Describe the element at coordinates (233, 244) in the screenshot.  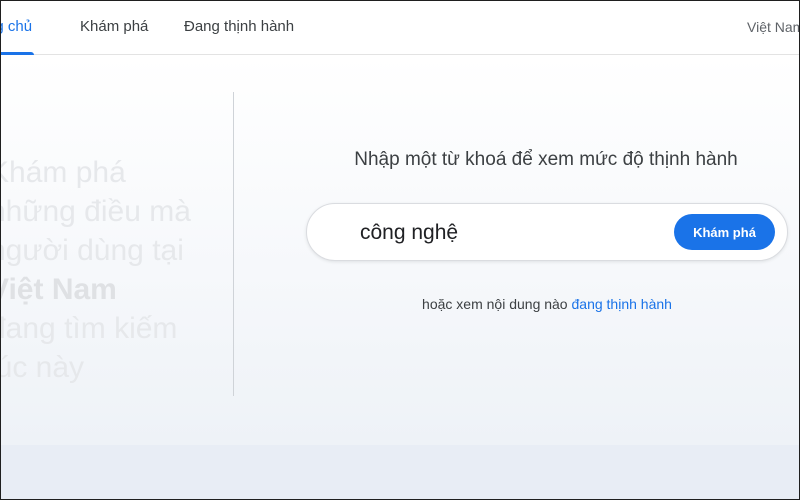
I see `vertical-divider` at that location.